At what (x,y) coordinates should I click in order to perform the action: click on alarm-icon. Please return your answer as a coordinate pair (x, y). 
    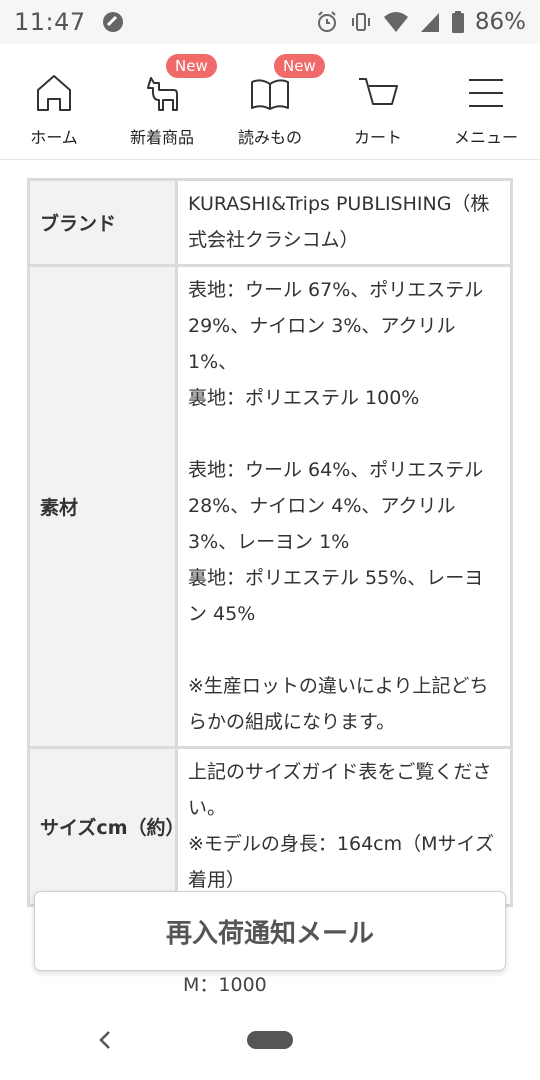
    Looking at the image, I should click on (326, 21).